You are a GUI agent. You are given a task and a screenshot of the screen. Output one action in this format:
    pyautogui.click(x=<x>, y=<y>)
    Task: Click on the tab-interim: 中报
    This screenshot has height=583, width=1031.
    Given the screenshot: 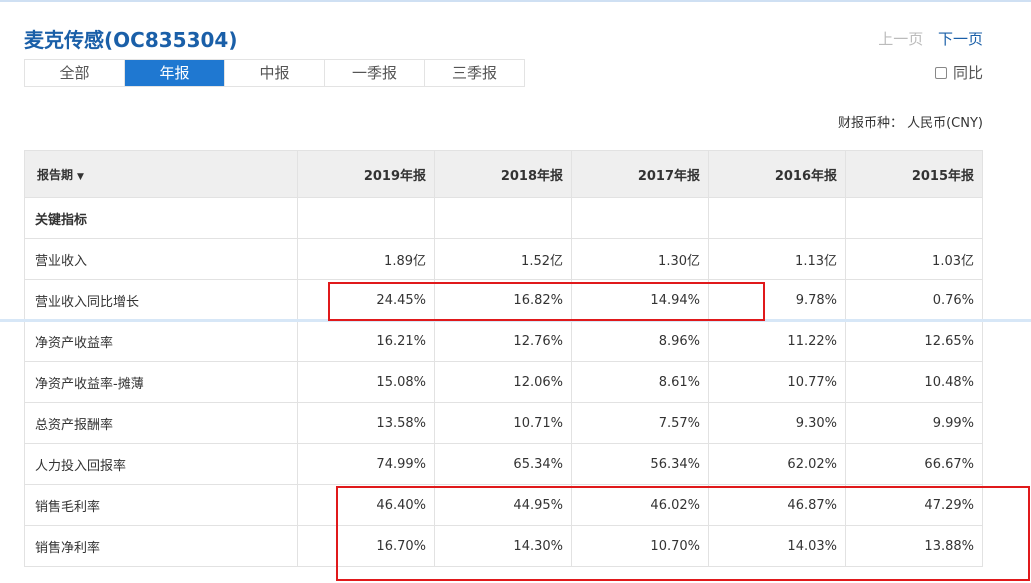 What is the action you would take?
    pyautogui.click(x=275, y=73)
    